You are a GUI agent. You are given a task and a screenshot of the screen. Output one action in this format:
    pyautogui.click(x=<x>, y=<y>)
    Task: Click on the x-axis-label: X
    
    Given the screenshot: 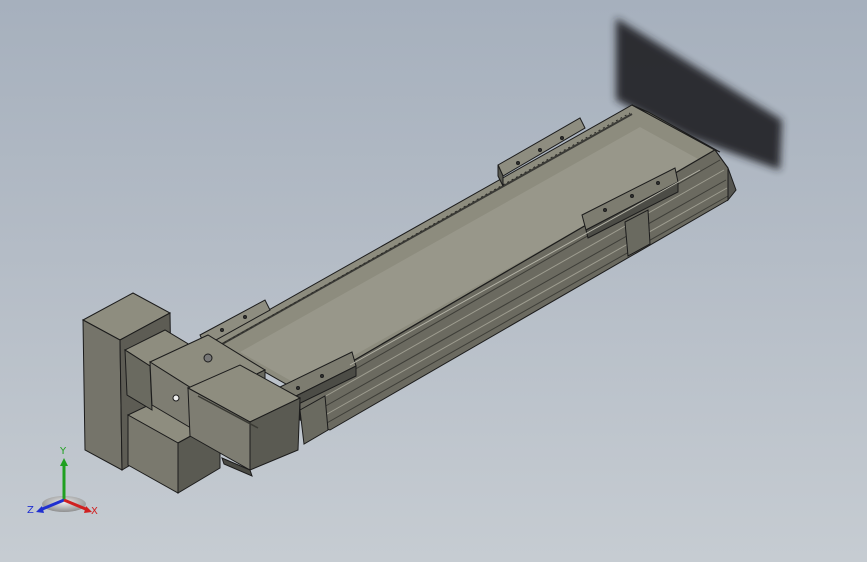 What is the action you would take?
    pyautogui.click(x=94, y=511)
    